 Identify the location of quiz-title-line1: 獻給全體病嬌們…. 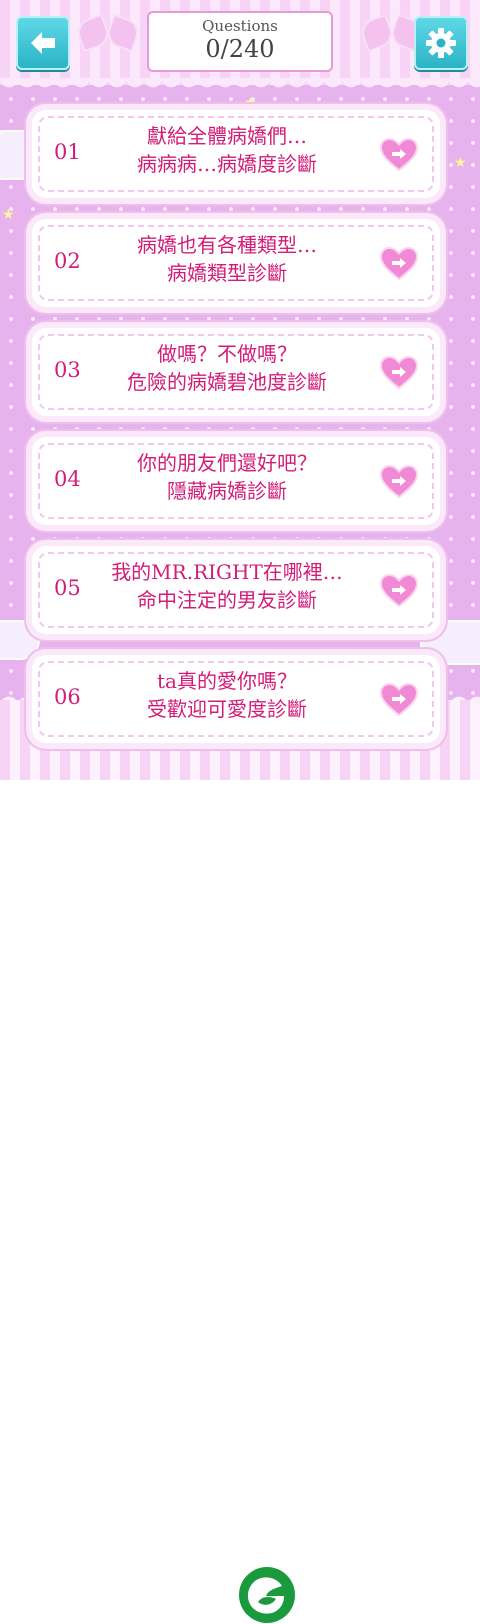
(227, 136).